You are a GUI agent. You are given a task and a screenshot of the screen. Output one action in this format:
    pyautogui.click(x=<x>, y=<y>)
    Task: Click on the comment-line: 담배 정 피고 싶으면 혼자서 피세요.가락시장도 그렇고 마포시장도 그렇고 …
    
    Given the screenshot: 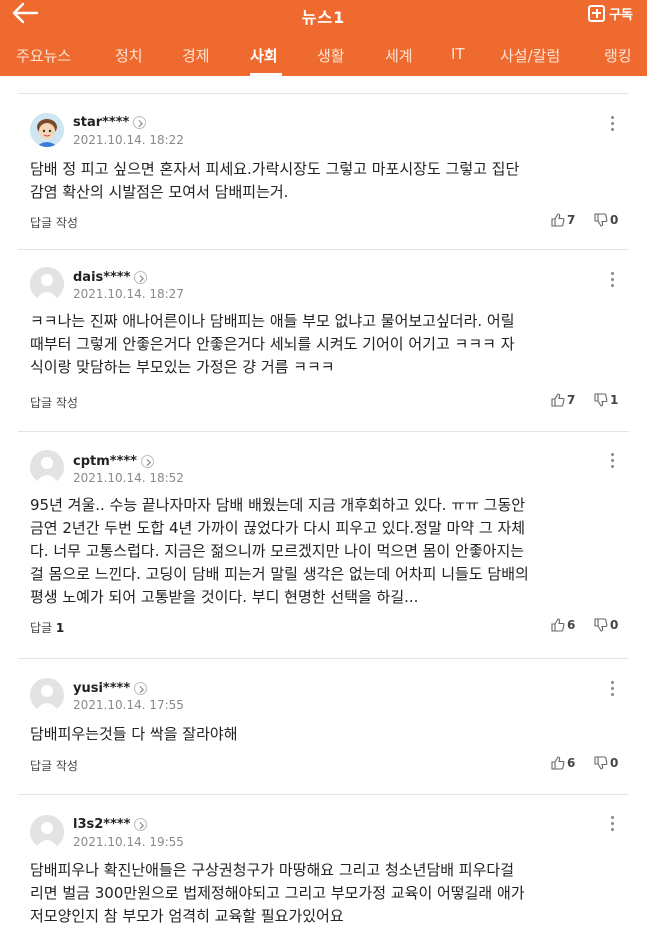 What is the action you would take?
    pyautogui.click(x=275, y=169)
    